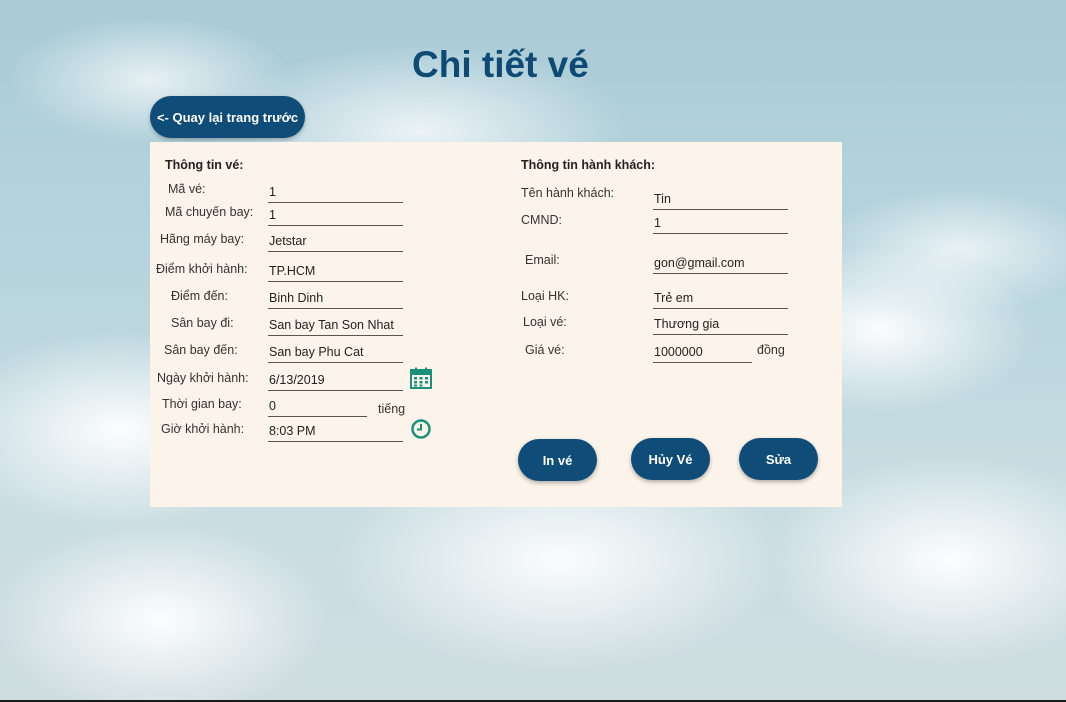 This screenshot has width=1066, height=702. Describe the element at coordinates (203, 378) in the screenshot. I see `departure-date-label: Ngày khởi hành:` at that location.